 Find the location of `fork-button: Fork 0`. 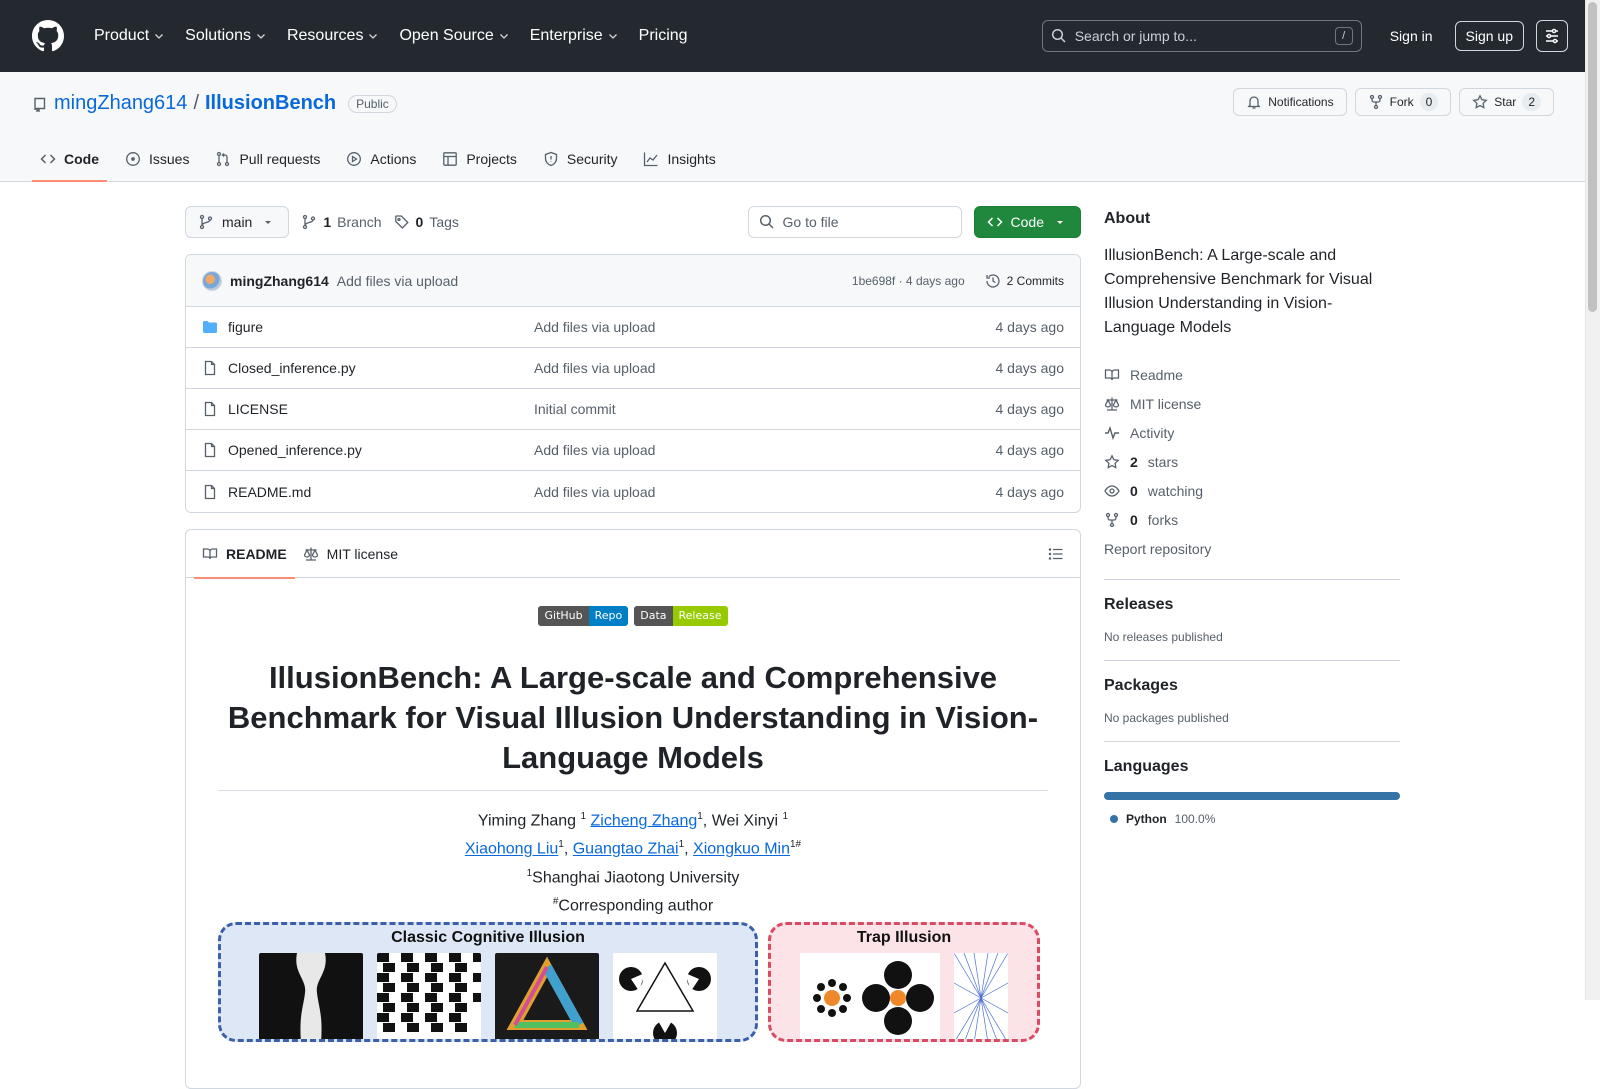

fork-button: Fork 0 is located at coordinates (1403, 102).